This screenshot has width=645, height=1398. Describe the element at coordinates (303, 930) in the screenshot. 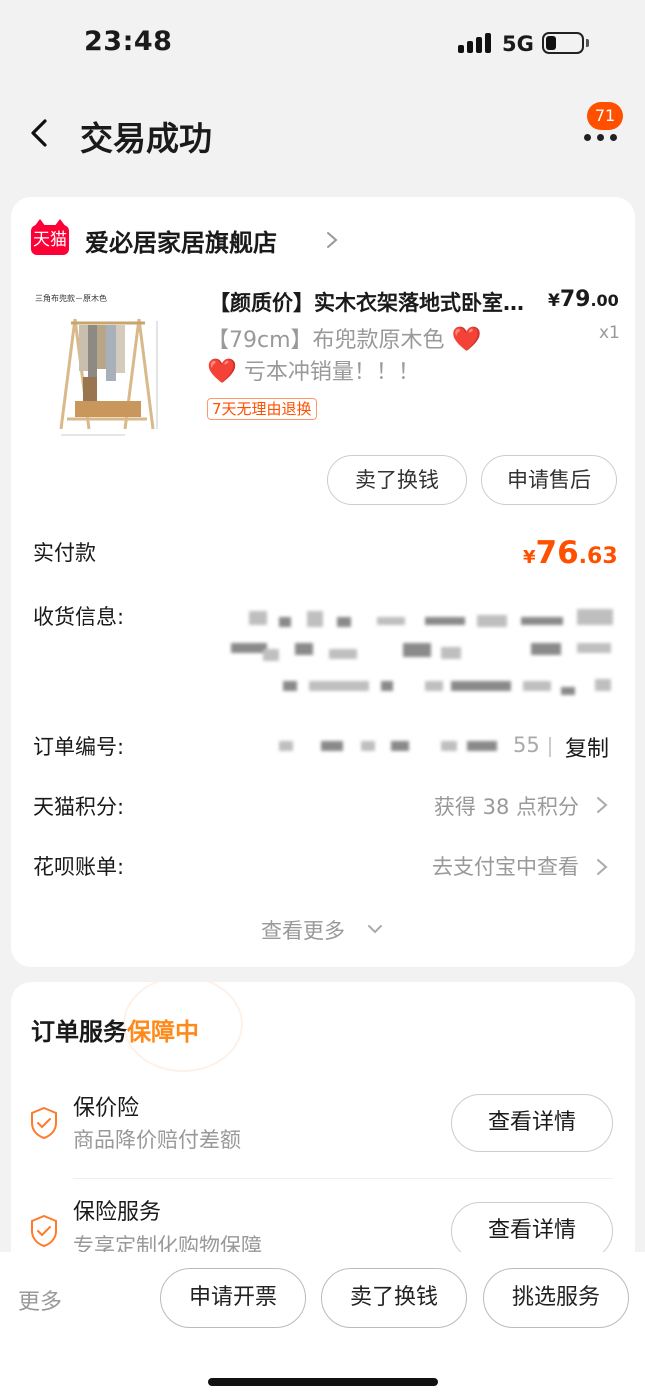

I see `see-more-button: 查看更多` at that location.